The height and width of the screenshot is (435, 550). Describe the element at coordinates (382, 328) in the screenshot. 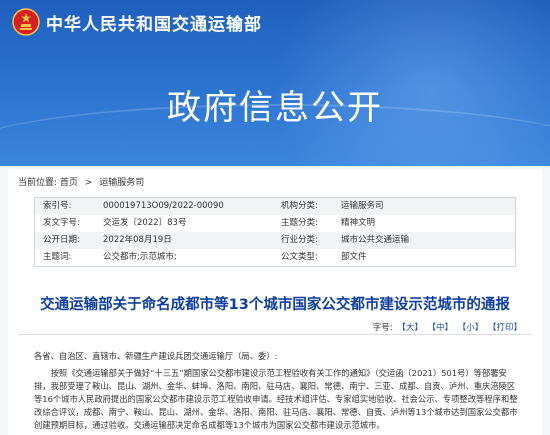

I see `font-size-label: 字号:` at that location.